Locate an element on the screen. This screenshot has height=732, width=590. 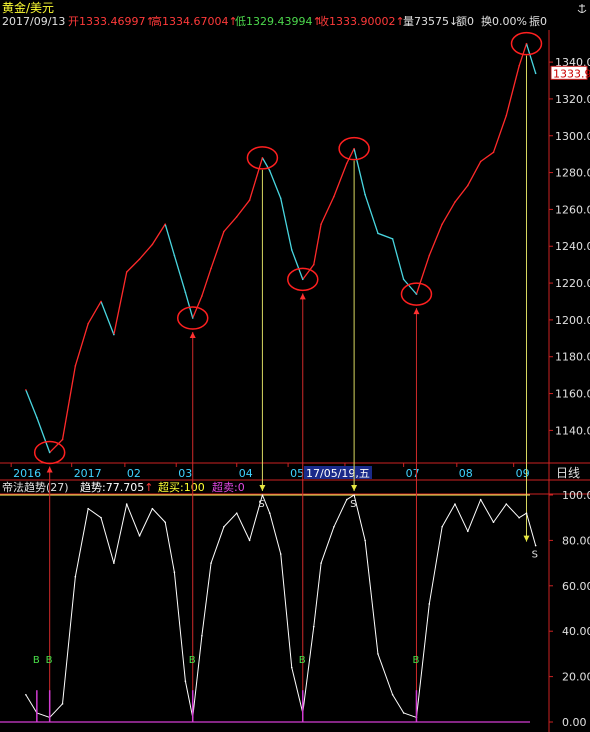
price-tick-label: 1200.00 is located at coordinates (572, 320).